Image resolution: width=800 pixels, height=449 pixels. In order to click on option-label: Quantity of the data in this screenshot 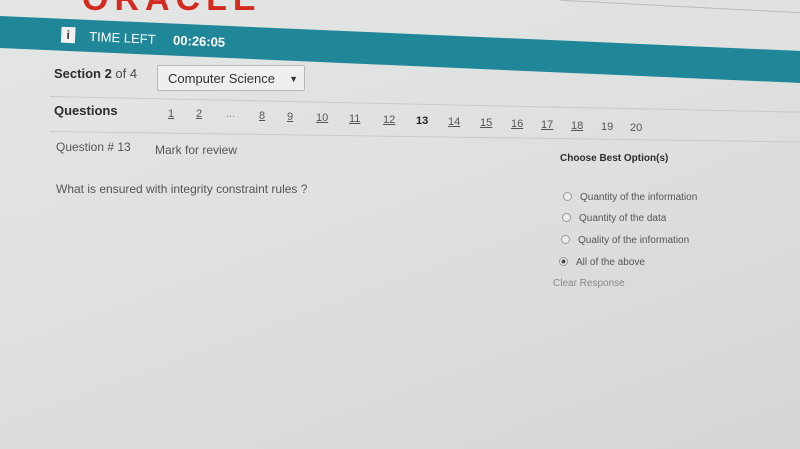, I will do `click(623, 218)`.